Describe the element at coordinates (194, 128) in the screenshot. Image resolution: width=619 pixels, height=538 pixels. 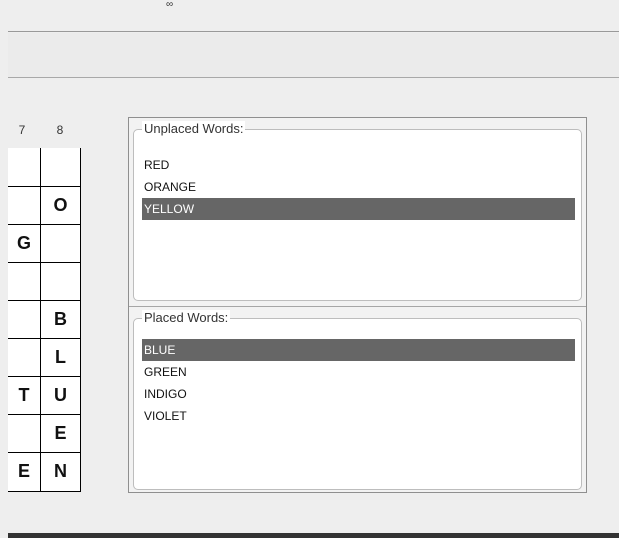
I see `unplaced-words-title: Unplaced Words:` at that location.